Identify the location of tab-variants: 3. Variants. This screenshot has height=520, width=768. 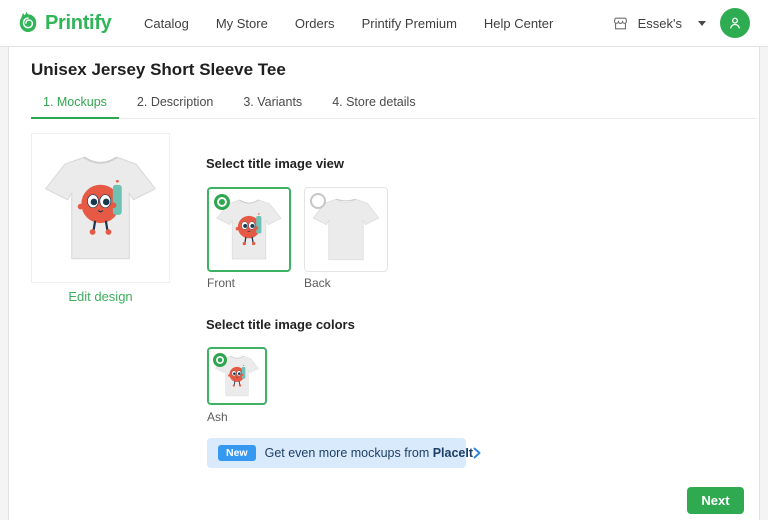
(272, 104).